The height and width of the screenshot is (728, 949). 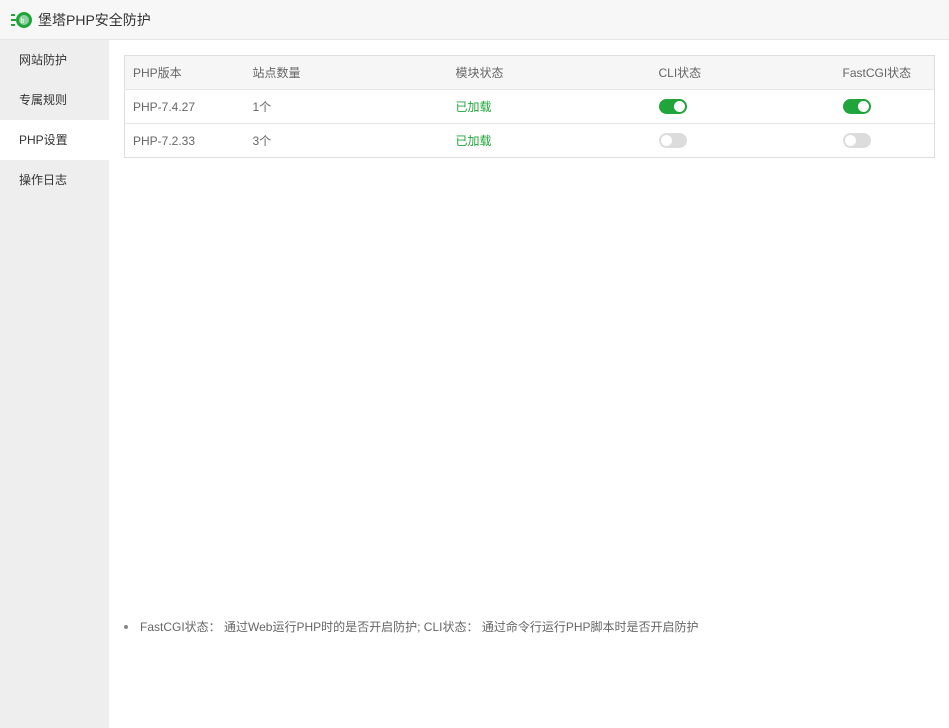 What do you see at coordinates (346, 106) in the screenshot?
I see `site-count-cell: 1个` at bounding box center [346, 106].